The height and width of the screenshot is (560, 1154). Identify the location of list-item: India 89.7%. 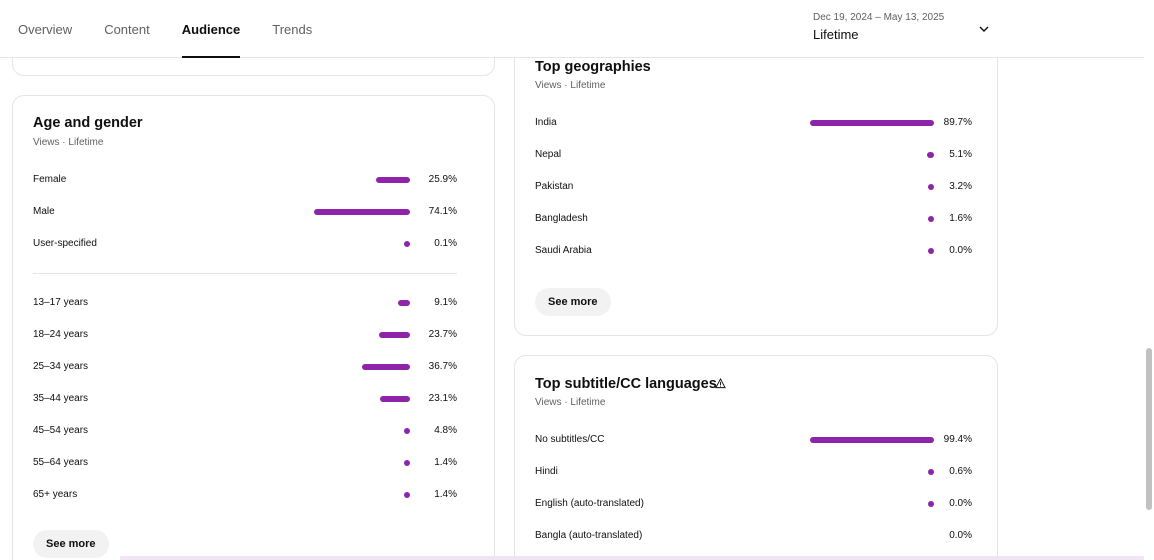
(753, 124).